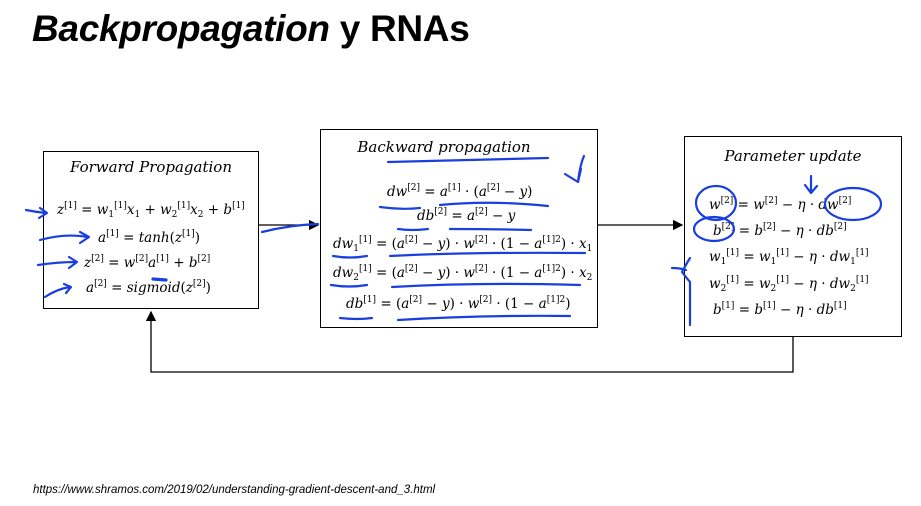  I want to click on ink-underline-dw2-1-rhs, so click(486, 285).